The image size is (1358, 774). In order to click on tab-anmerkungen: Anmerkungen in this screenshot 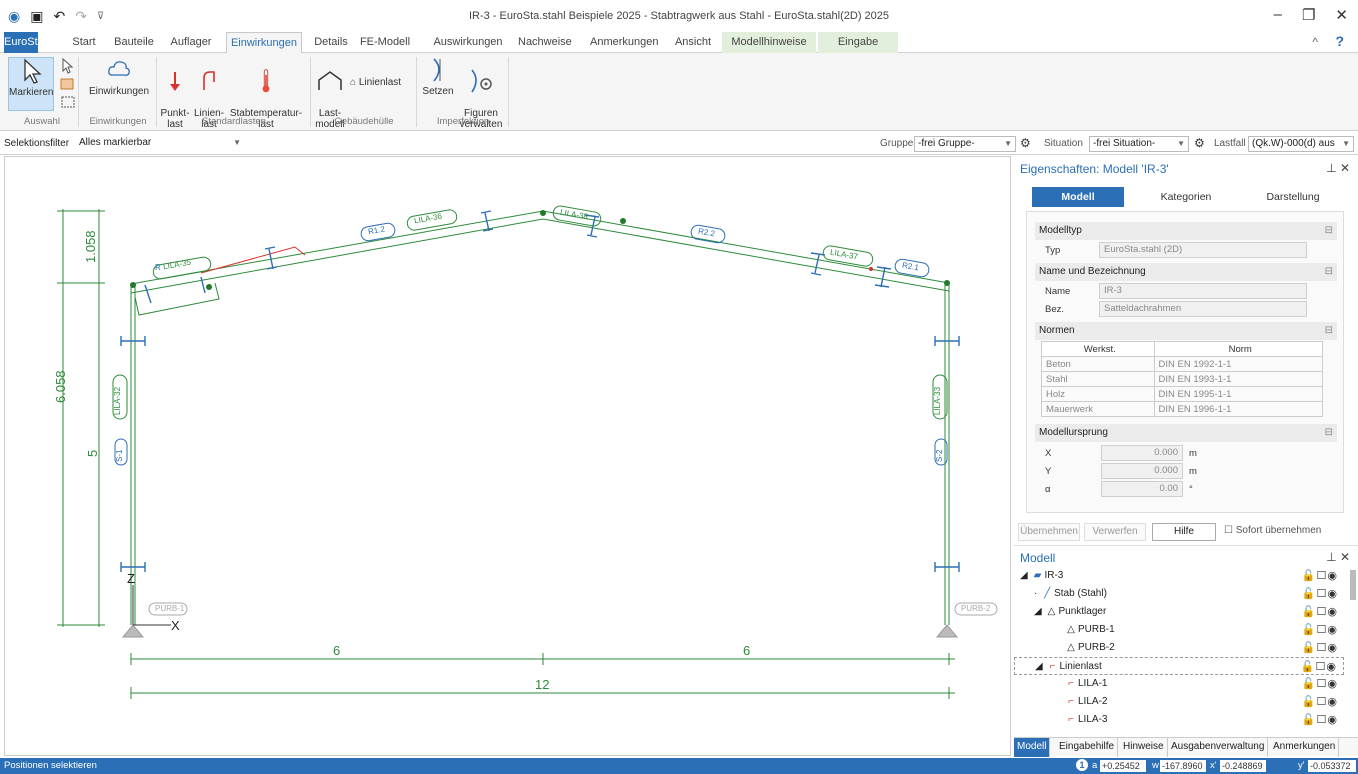, I will do `click(624, 42)`.